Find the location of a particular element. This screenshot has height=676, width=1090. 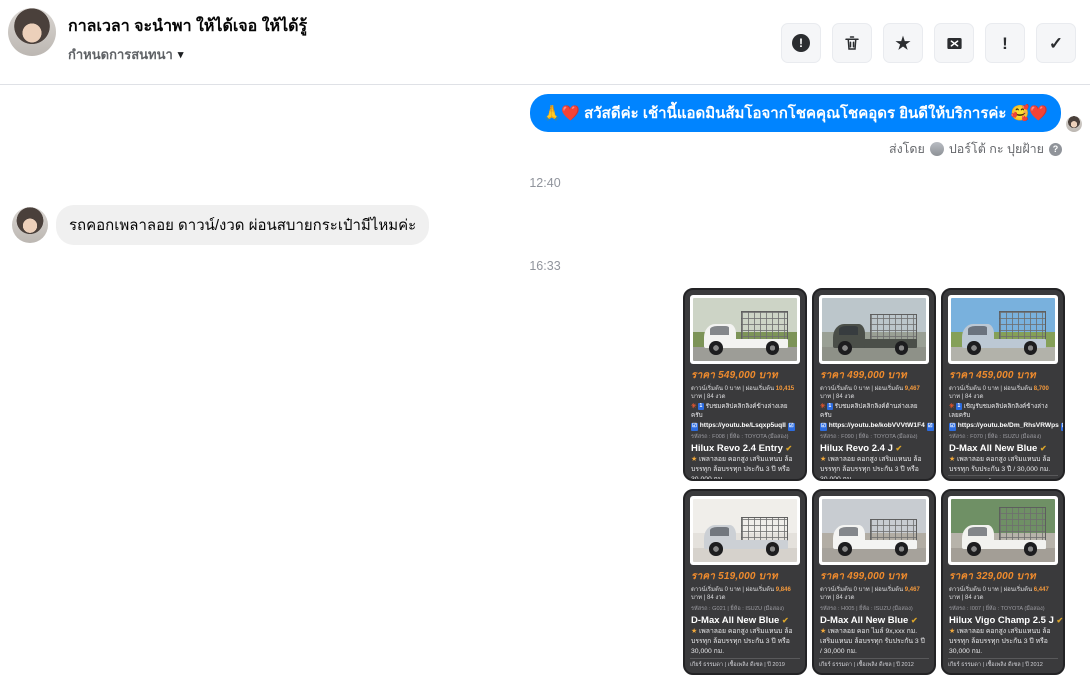

conversation-schedule-dropdown: กำหนดการสนทนา ▾ is located at coordinates (125, 54).